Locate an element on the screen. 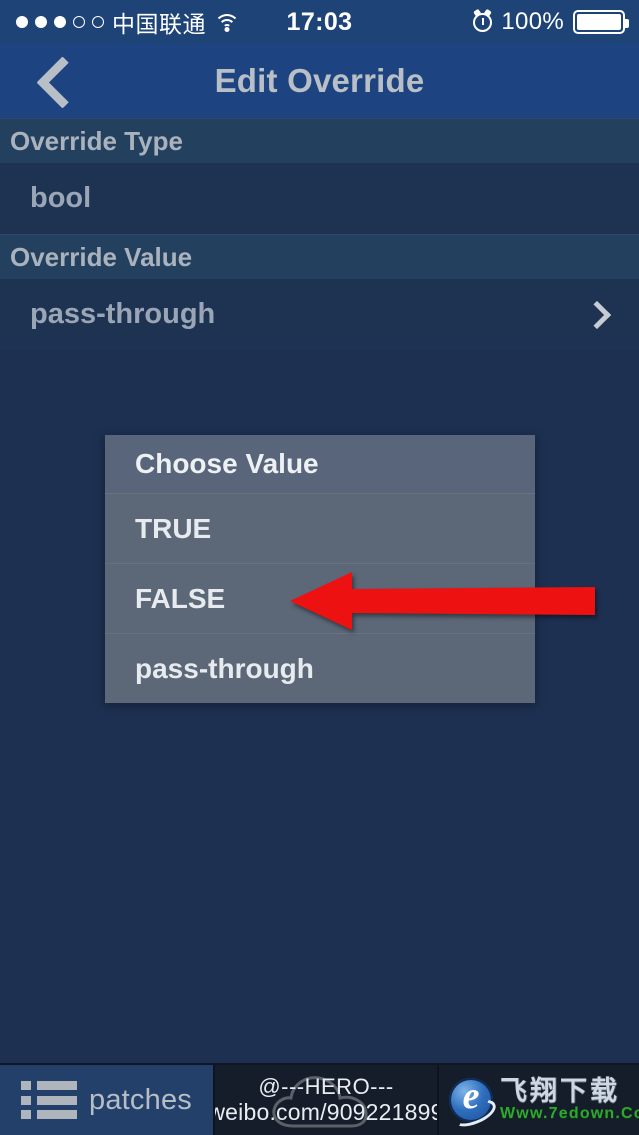 The image size is (639, 1135). internet-explorer-icon is located at coordinates (471, 1098).